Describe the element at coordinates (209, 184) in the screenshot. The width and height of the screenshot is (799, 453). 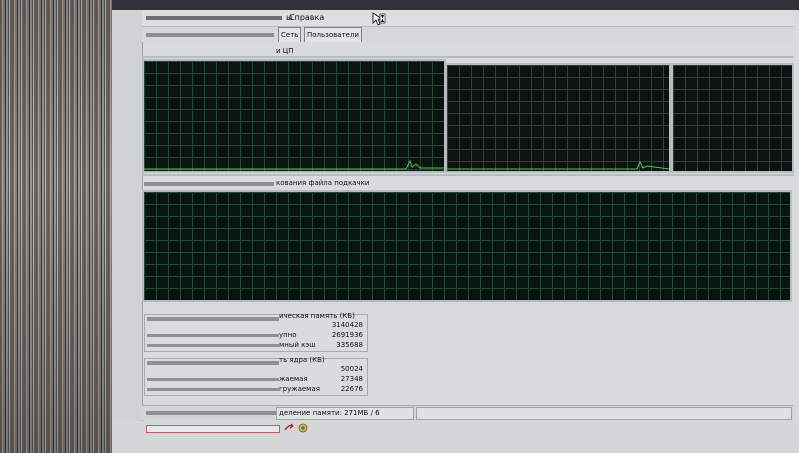
I see `pagefile-stub` at that location.